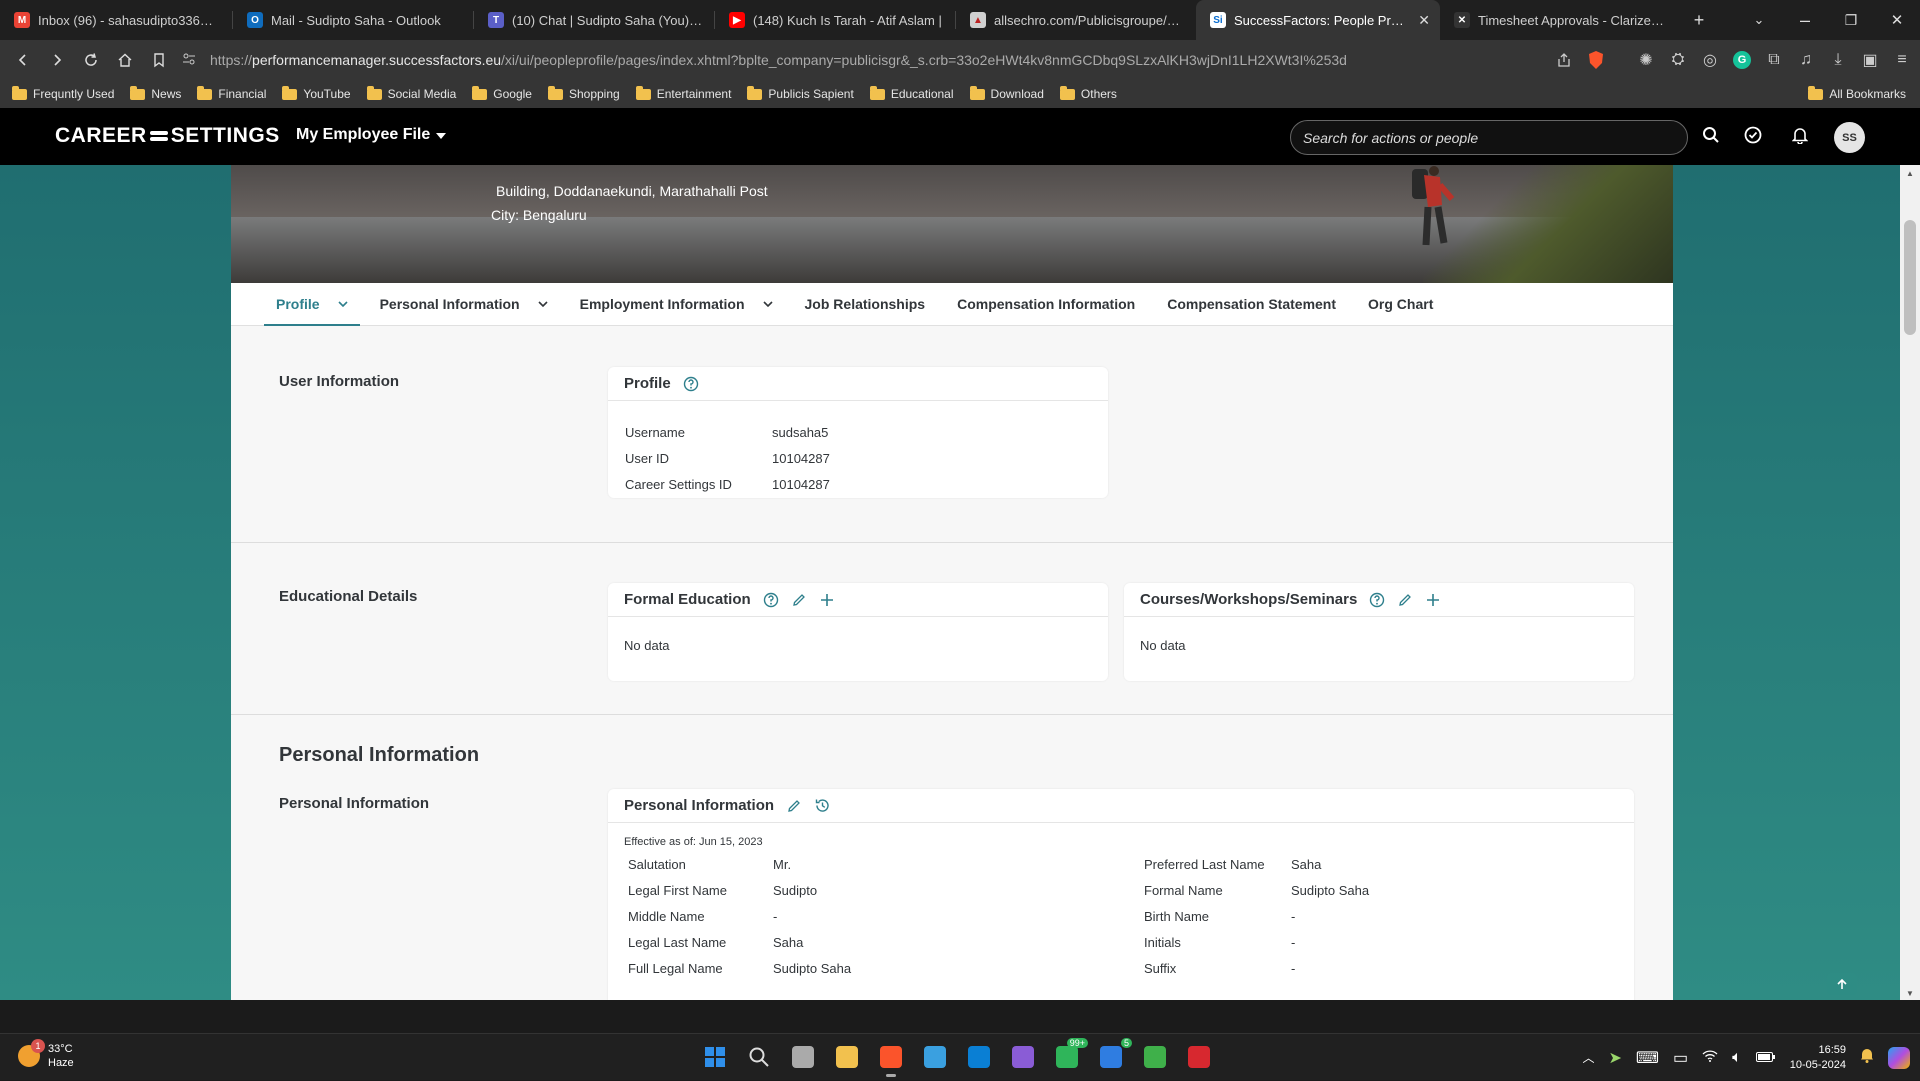 The width and height of the screenshot is (1920, 1081). What do you see at coordinates (1647, 1058) in the screenshot?
I see `keyboard-icon: ⌨` at bounding box center [1647, 1058].